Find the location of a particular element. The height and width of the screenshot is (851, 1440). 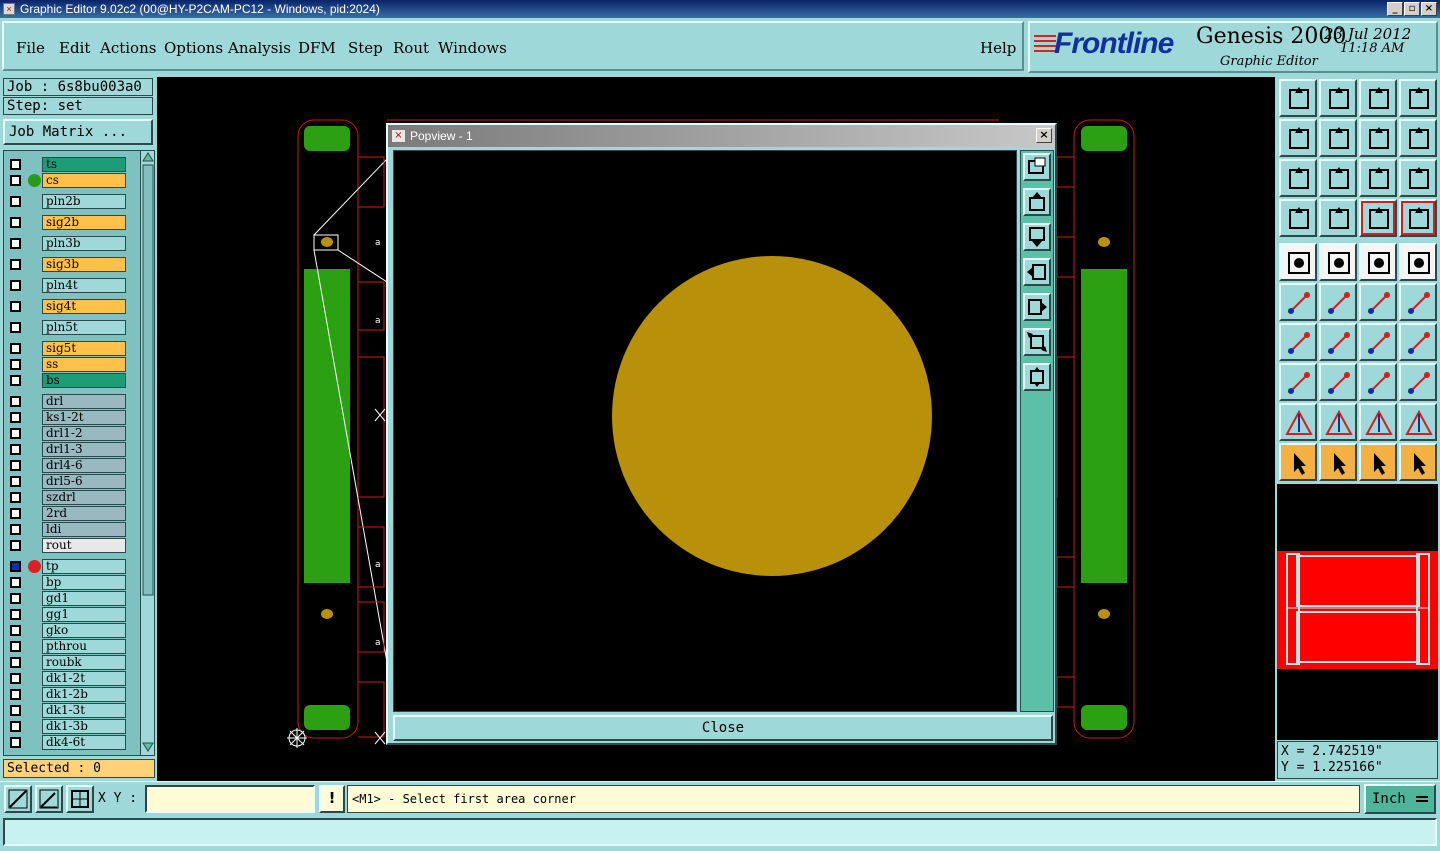

layer-row-szdrl: szdrl is located at coordinates (66, 497).